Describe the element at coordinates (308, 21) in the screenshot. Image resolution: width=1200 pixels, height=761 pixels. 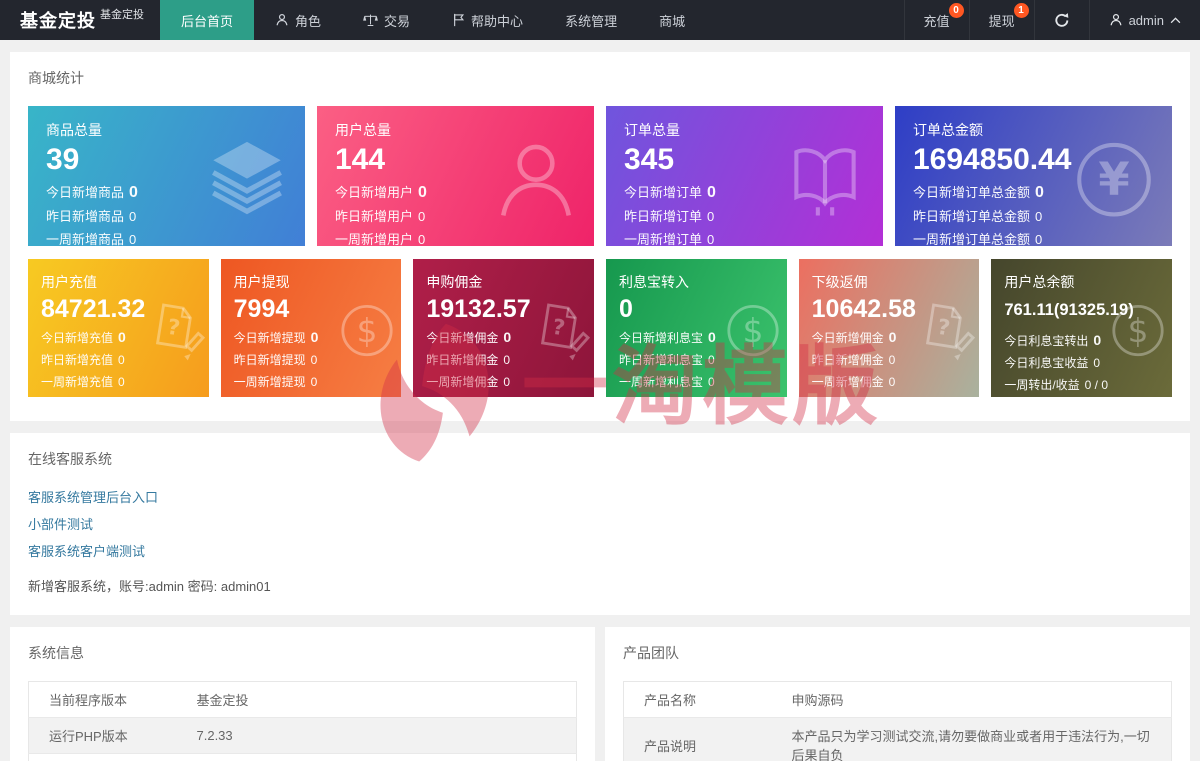
I see `nav-item-label: 角色` at that location.